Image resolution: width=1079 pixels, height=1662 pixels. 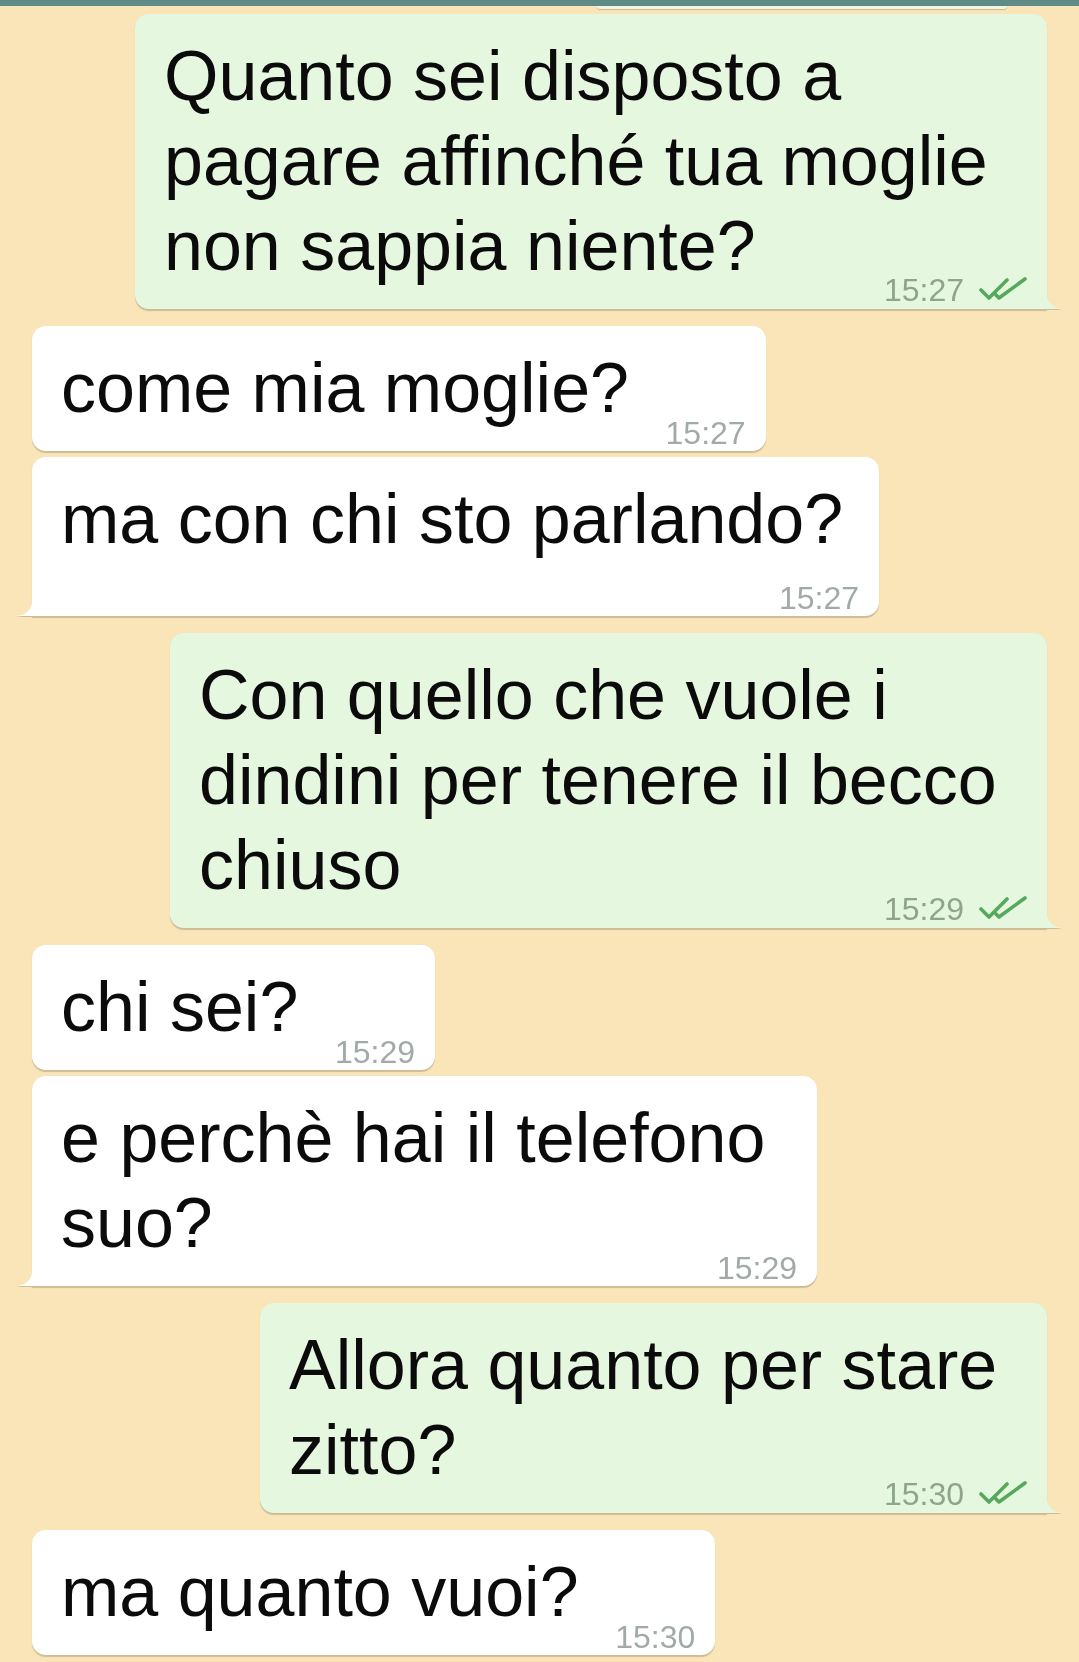 What do you see at coordinates (345, 388) in the screenshot?
I see `message-text: come mia moglie?` at bounding box center [345, 388].